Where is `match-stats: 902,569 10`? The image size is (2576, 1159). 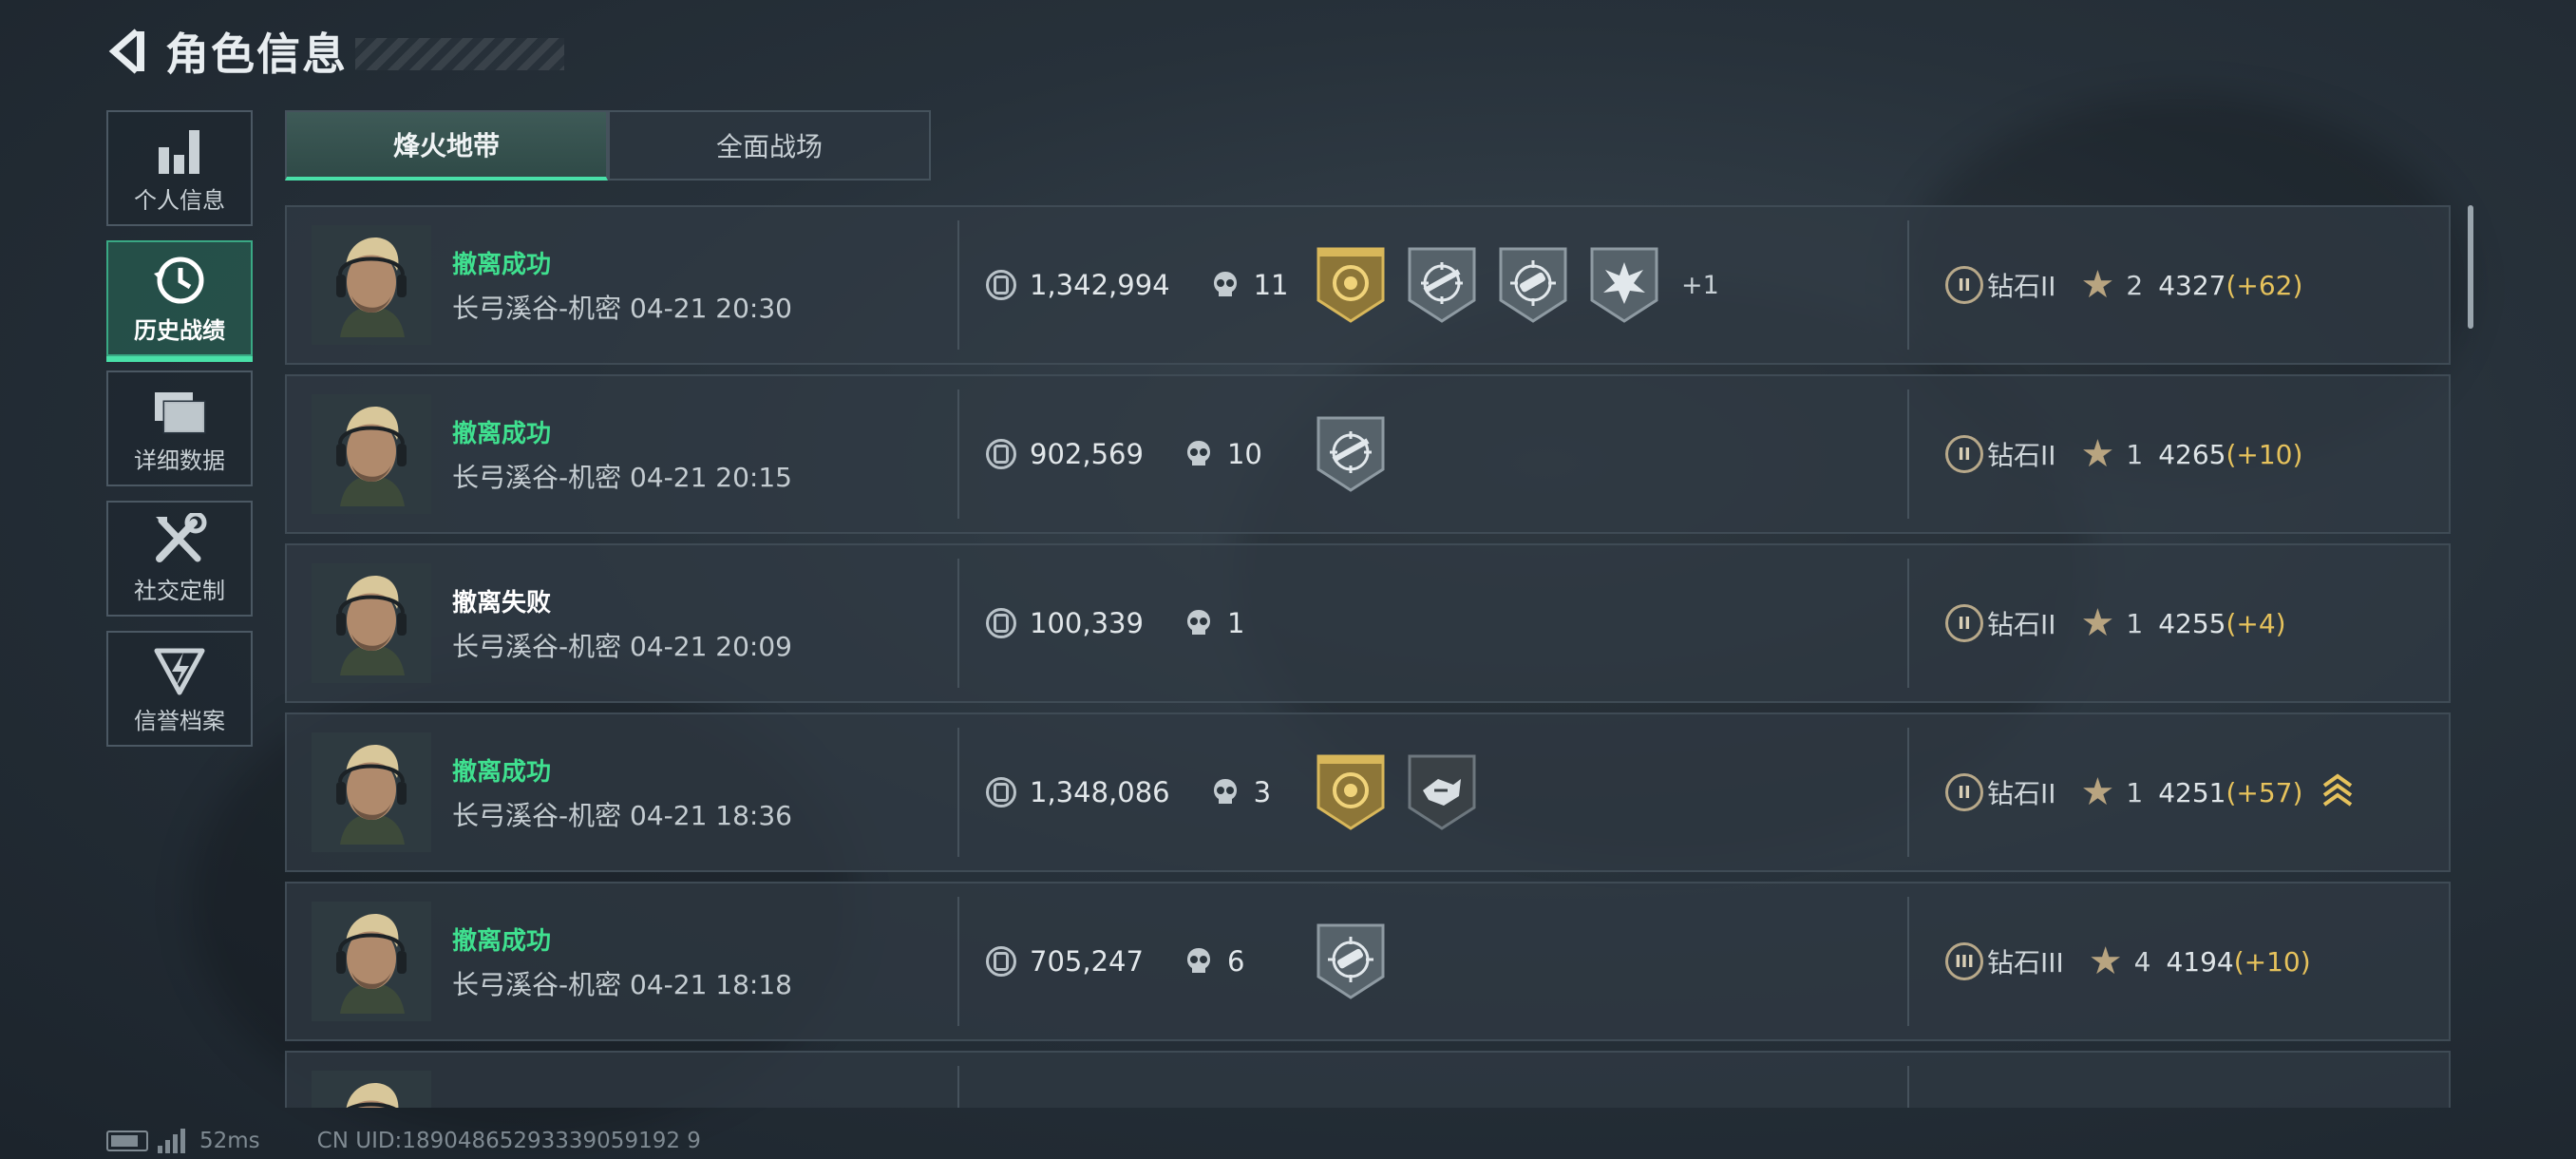 match-stats: 902,569 10 is located at coordinates (1124, 454).